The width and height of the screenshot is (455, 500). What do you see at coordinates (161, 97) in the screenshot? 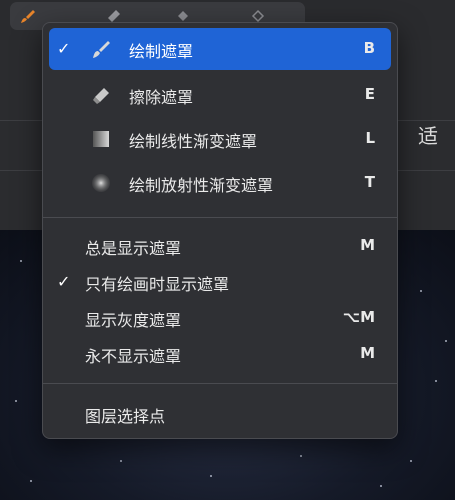
I see `menu-item-label: 擦除遮罩` at bounding box center [161, 97].